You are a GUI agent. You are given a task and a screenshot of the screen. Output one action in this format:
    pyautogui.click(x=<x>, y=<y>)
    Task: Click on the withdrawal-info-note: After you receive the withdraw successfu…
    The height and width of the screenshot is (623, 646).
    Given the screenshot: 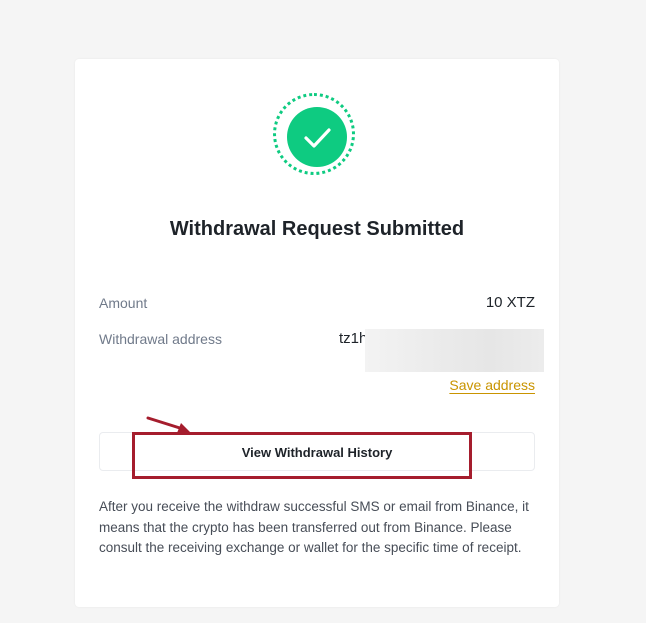 What is the action you would take?
    pyautogui.click(x=314, y=527)
    